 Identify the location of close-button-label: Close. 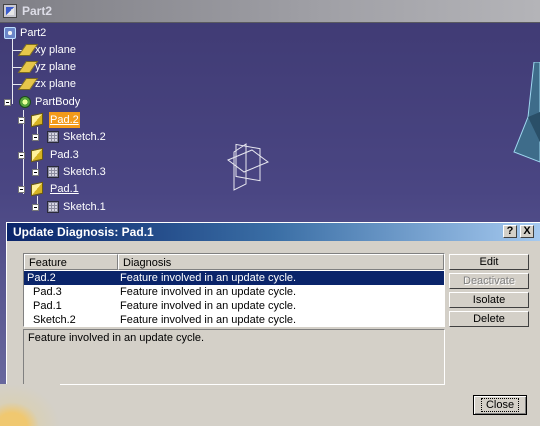
(500, 405).